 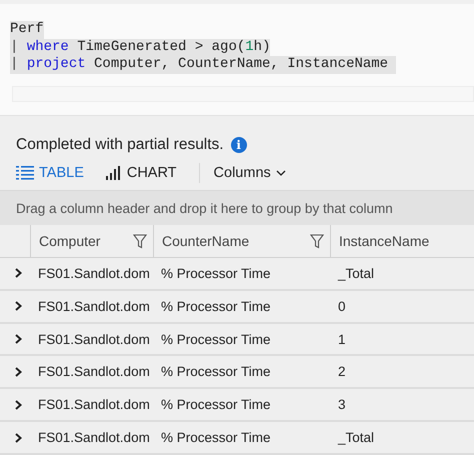 I want to click on bar-chart-icon, so click(x=114, y=173).